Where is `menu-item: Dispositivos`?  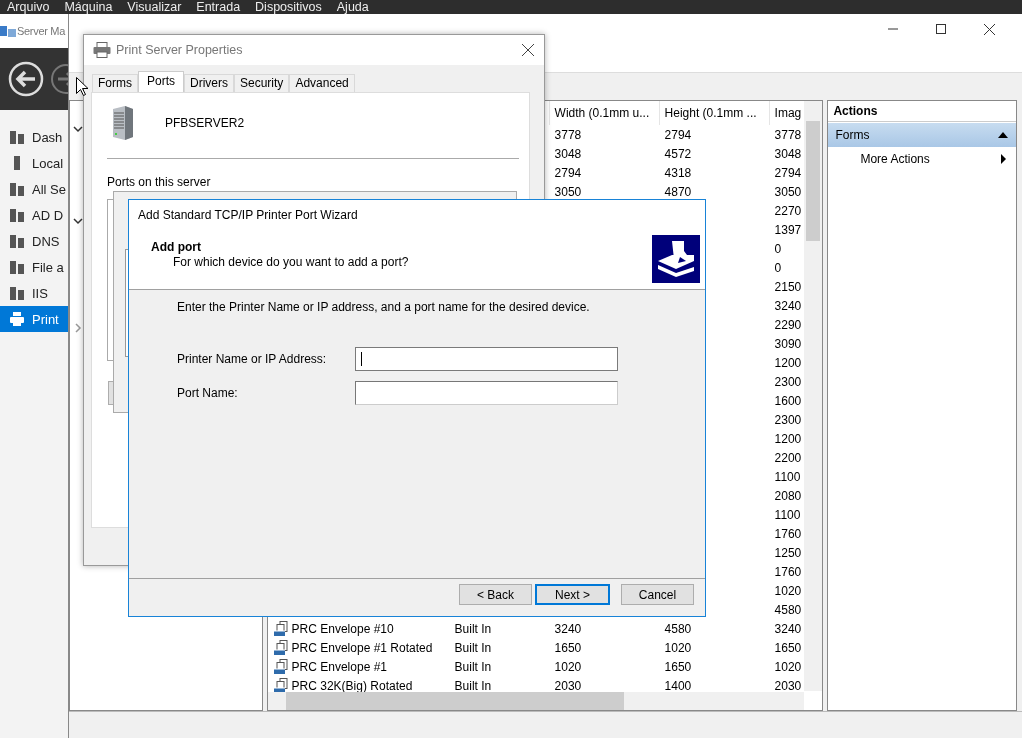
menu-item: Dispositivos is located at coordinates (288, 7).